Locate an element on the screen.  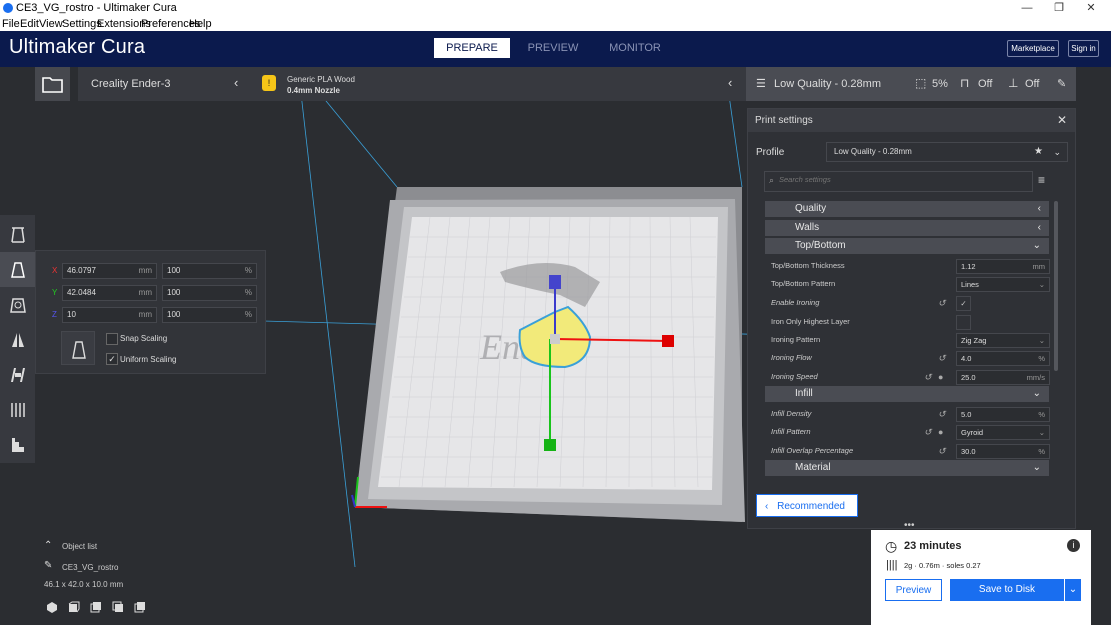
scale-y-mm-field: 42.0484 mm is located at coordinates (109, 293).